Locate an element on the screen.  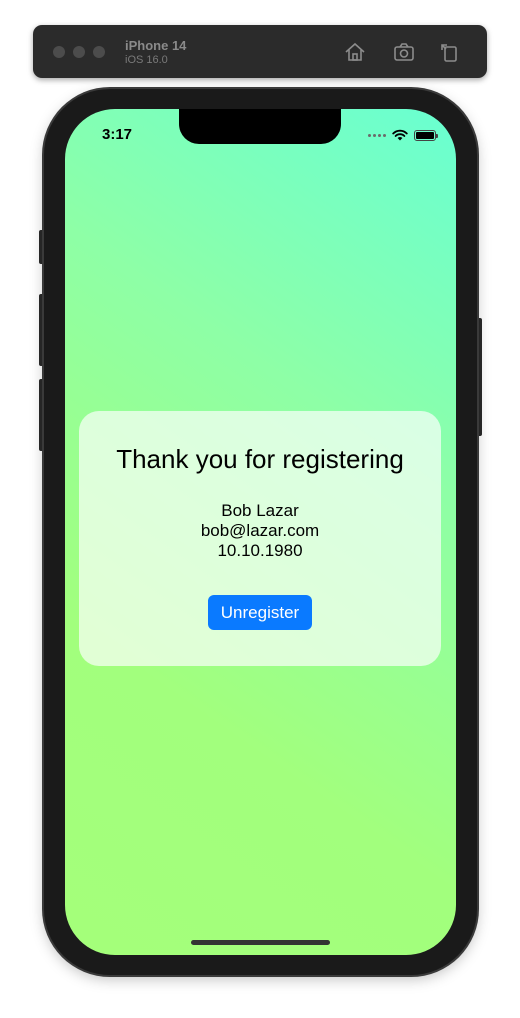
zoom-window-button is located at coordinates (99, 52).